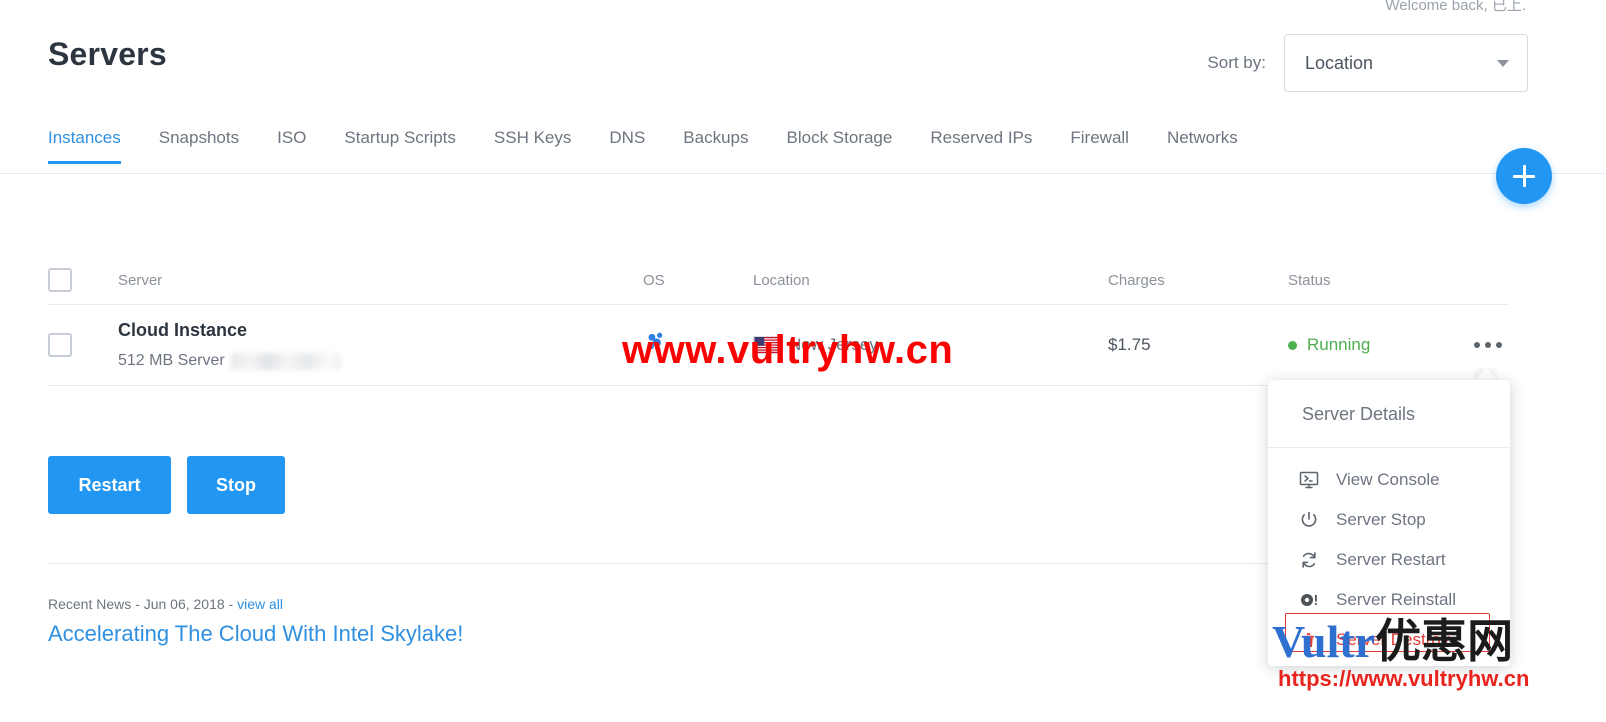  Describe the element at coordinates (1381, 519) in the screenshot. I see `menu-item-label: Server Stop` at that location.